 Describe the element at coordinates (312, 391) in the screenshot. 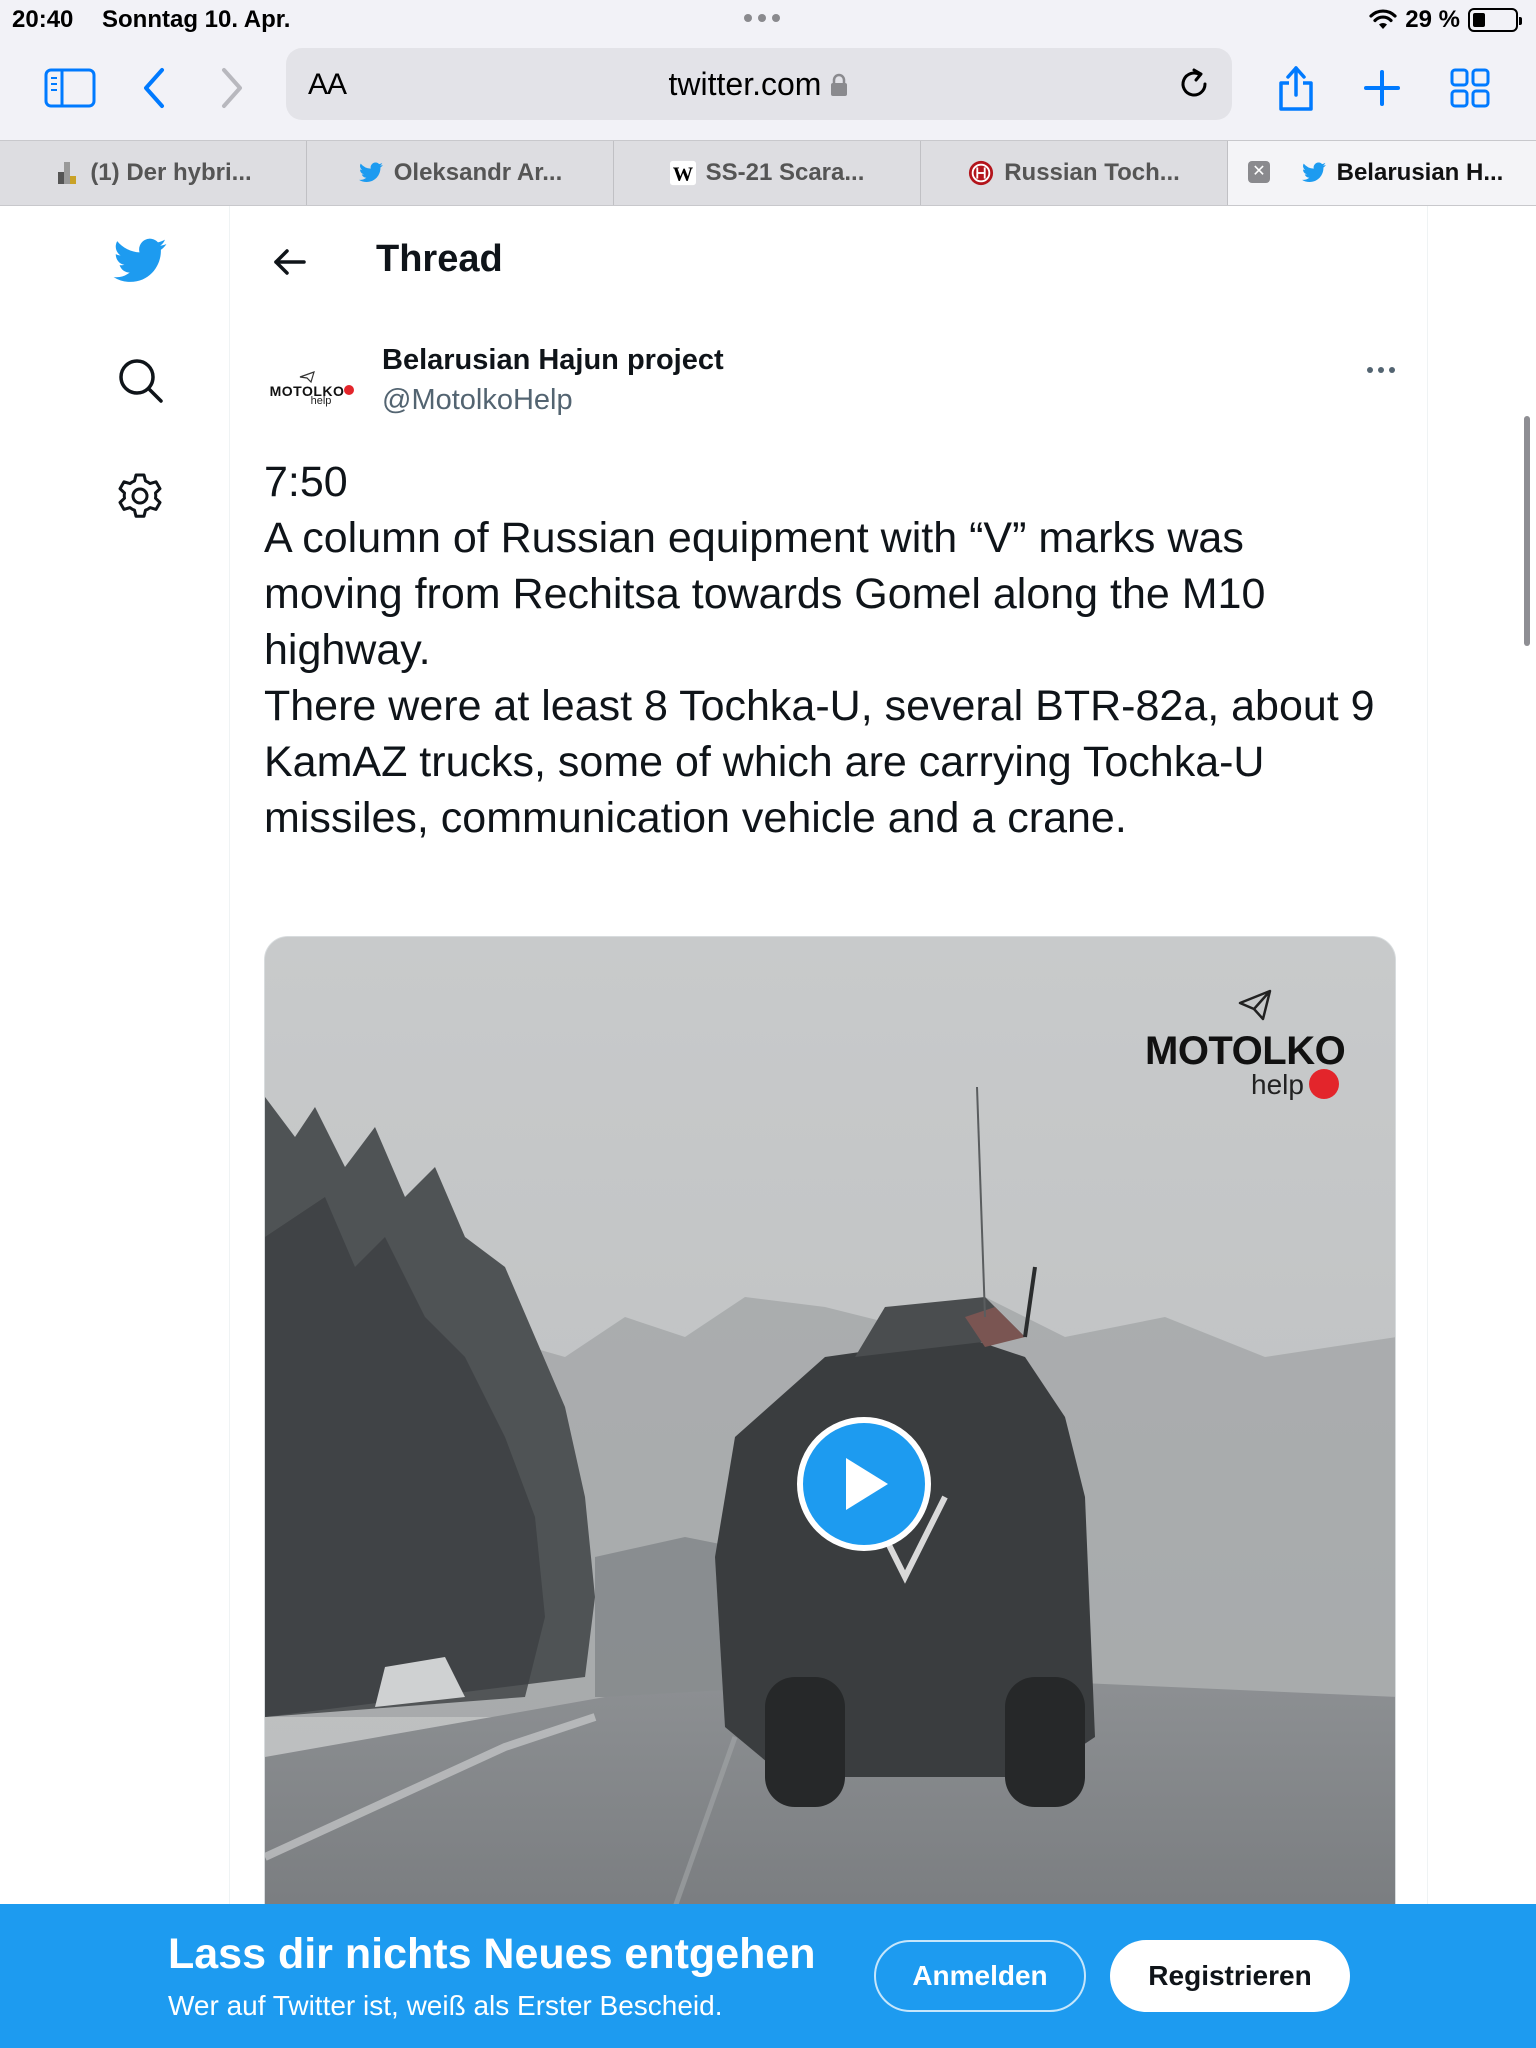

I see `avatar-logo-text: MOTOLKO` at that location.